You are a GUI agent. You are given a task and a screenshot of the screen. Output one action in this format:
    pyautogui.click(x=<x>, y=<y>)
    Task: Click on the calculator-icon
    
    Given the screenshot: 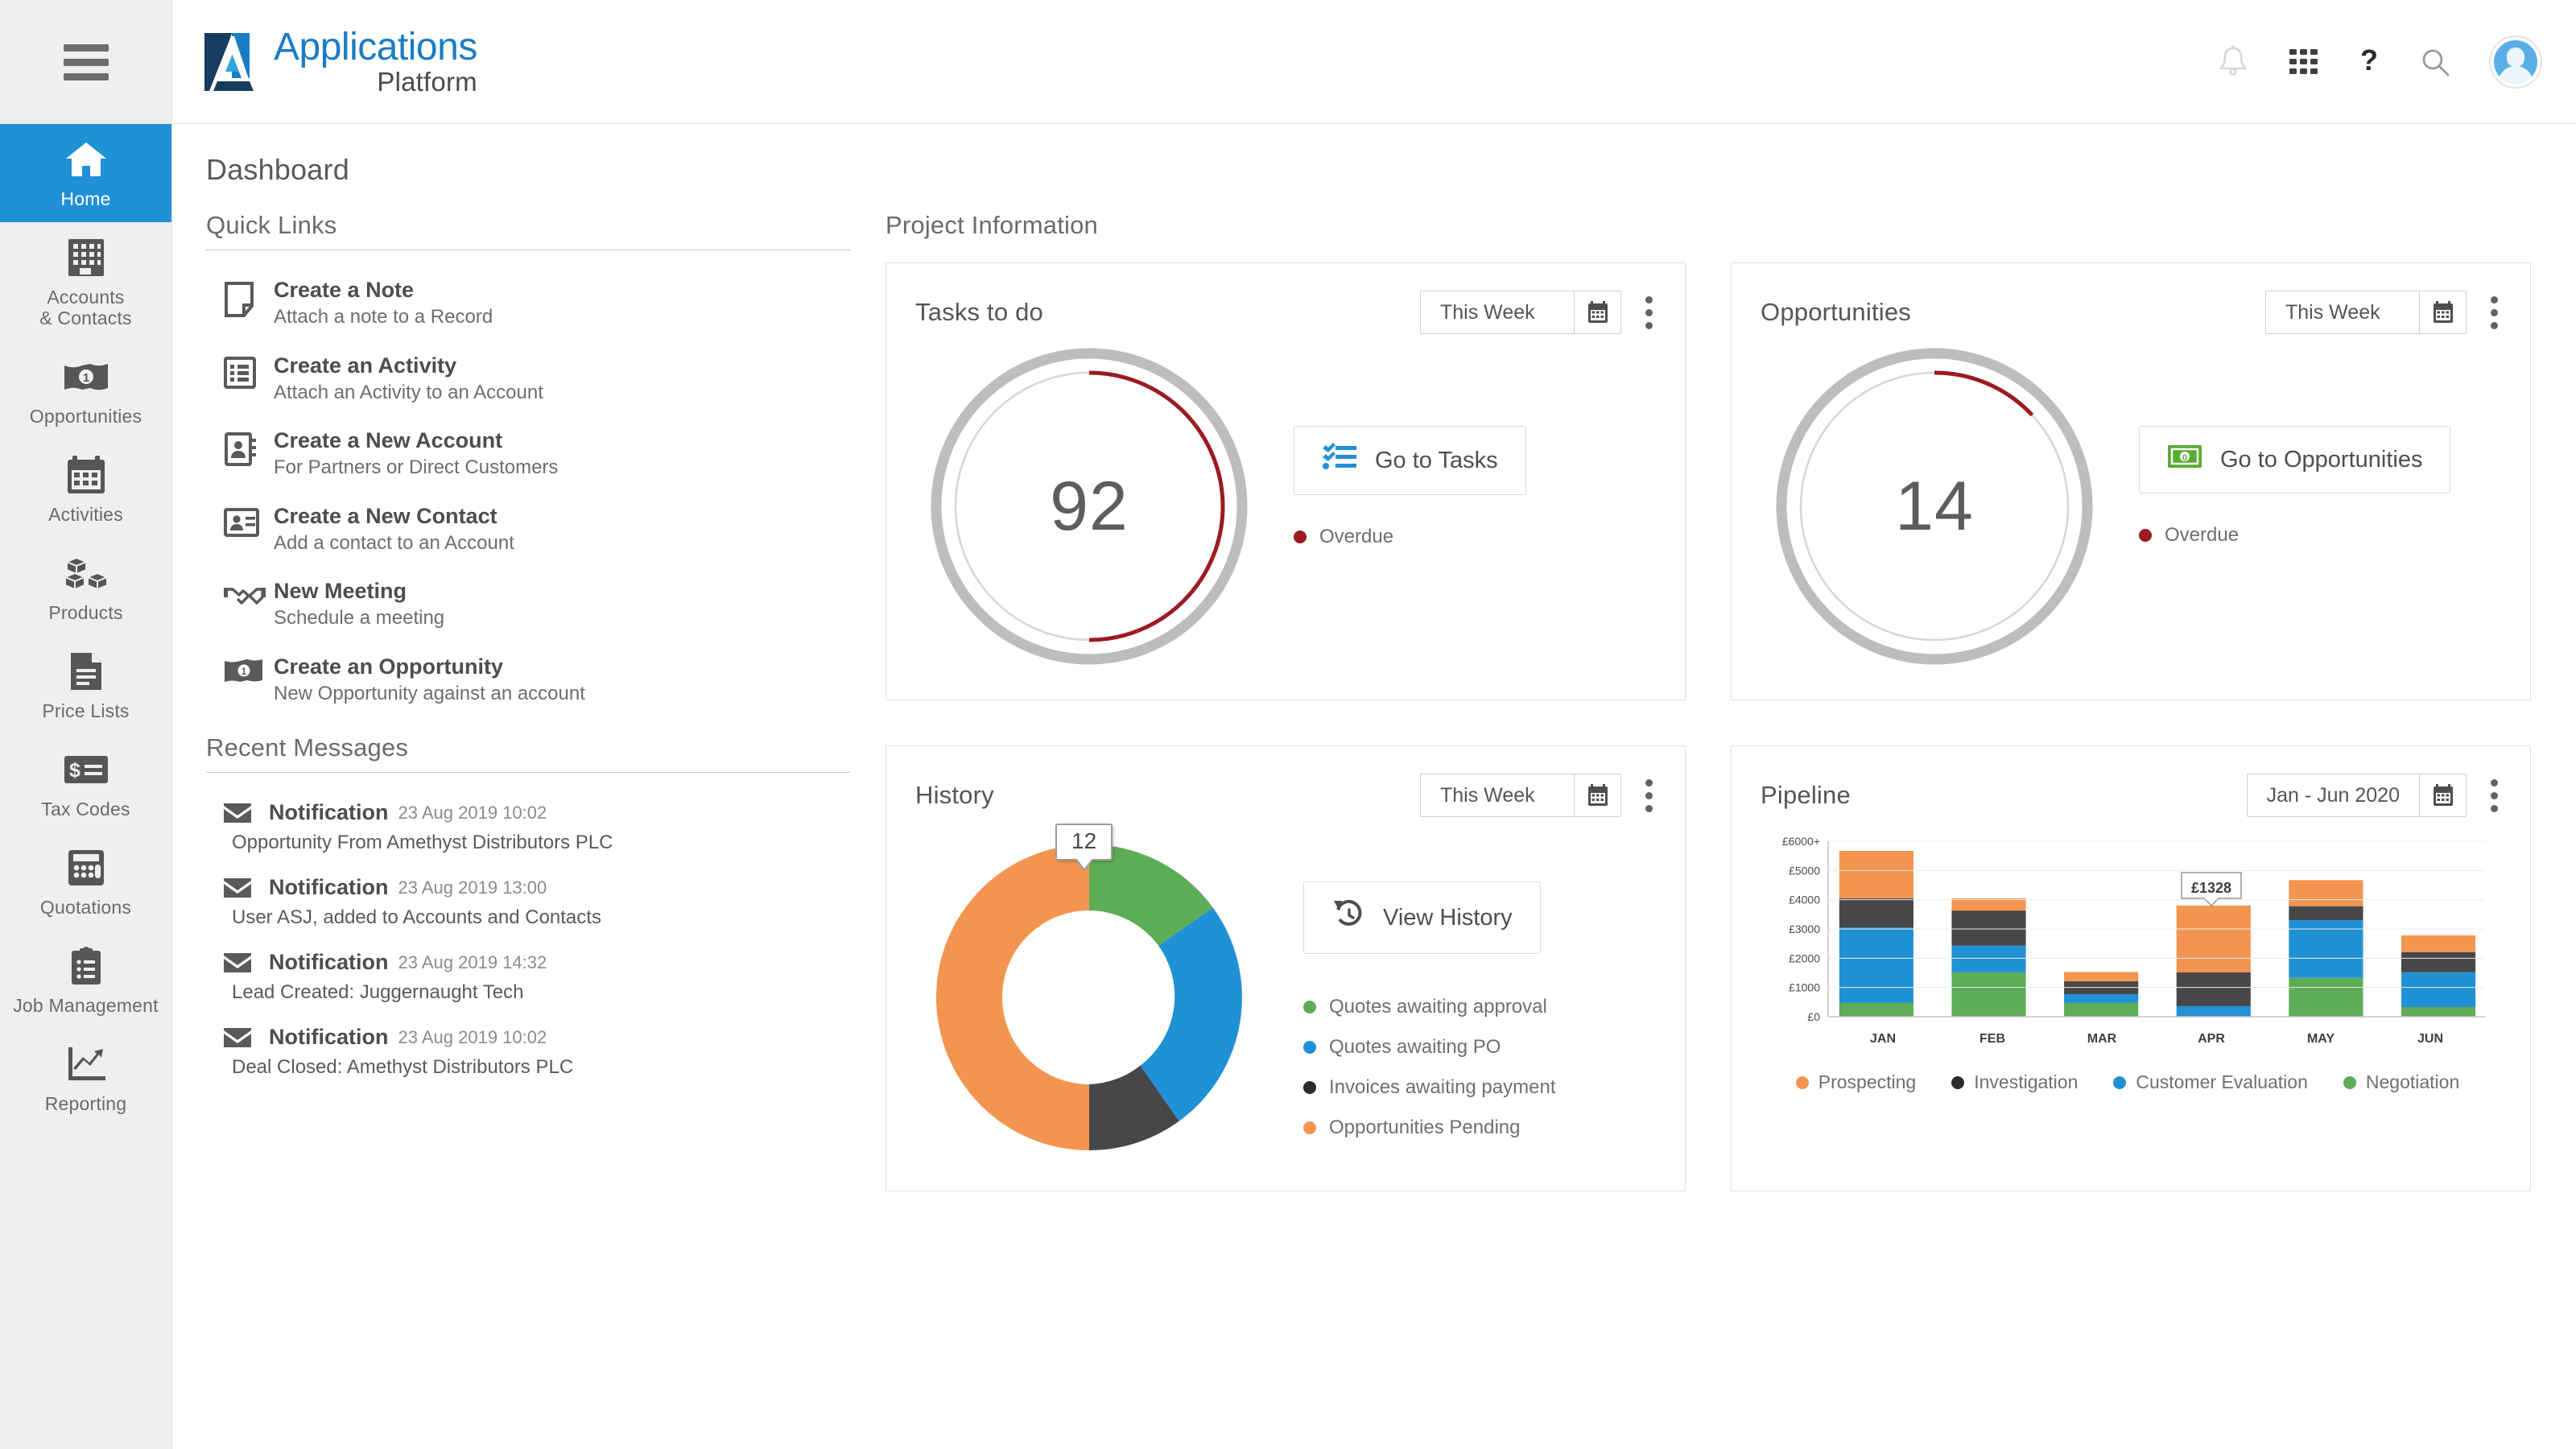 What is the action you would take?
    pyautogui.click(x=86, y=868)
    